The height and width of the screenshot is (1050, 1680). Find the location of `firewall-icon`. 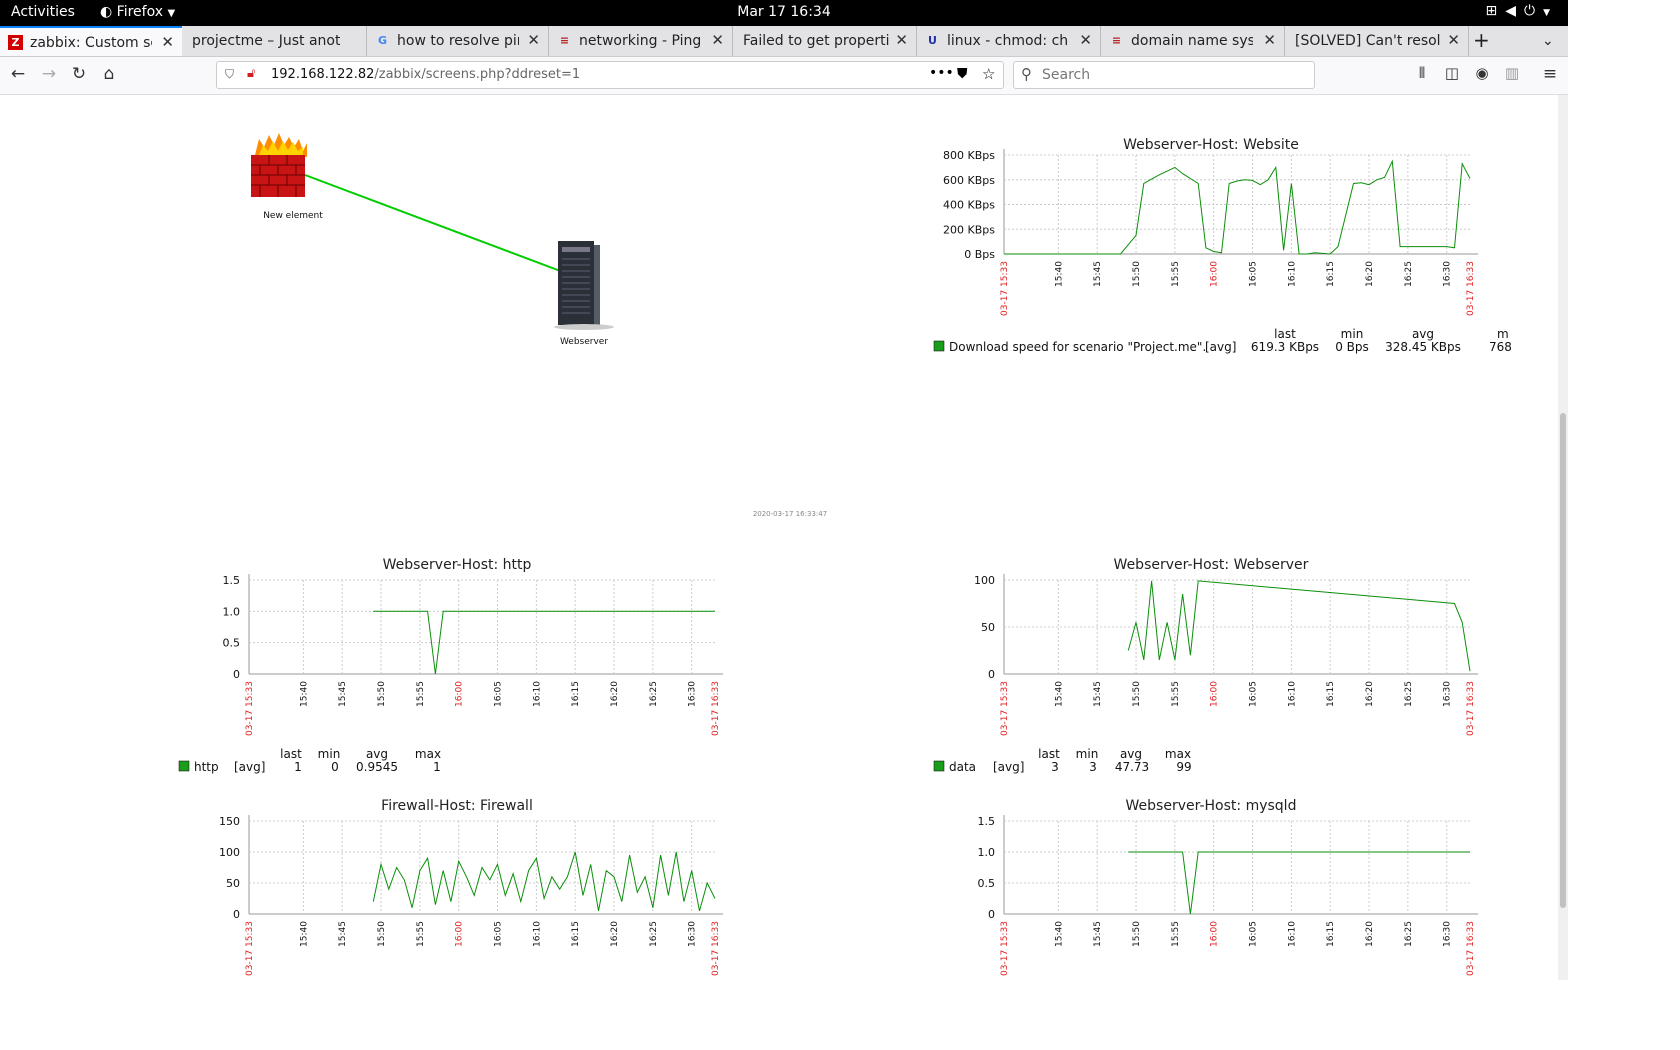

firewall-icon is located at coordinates (279, 165).